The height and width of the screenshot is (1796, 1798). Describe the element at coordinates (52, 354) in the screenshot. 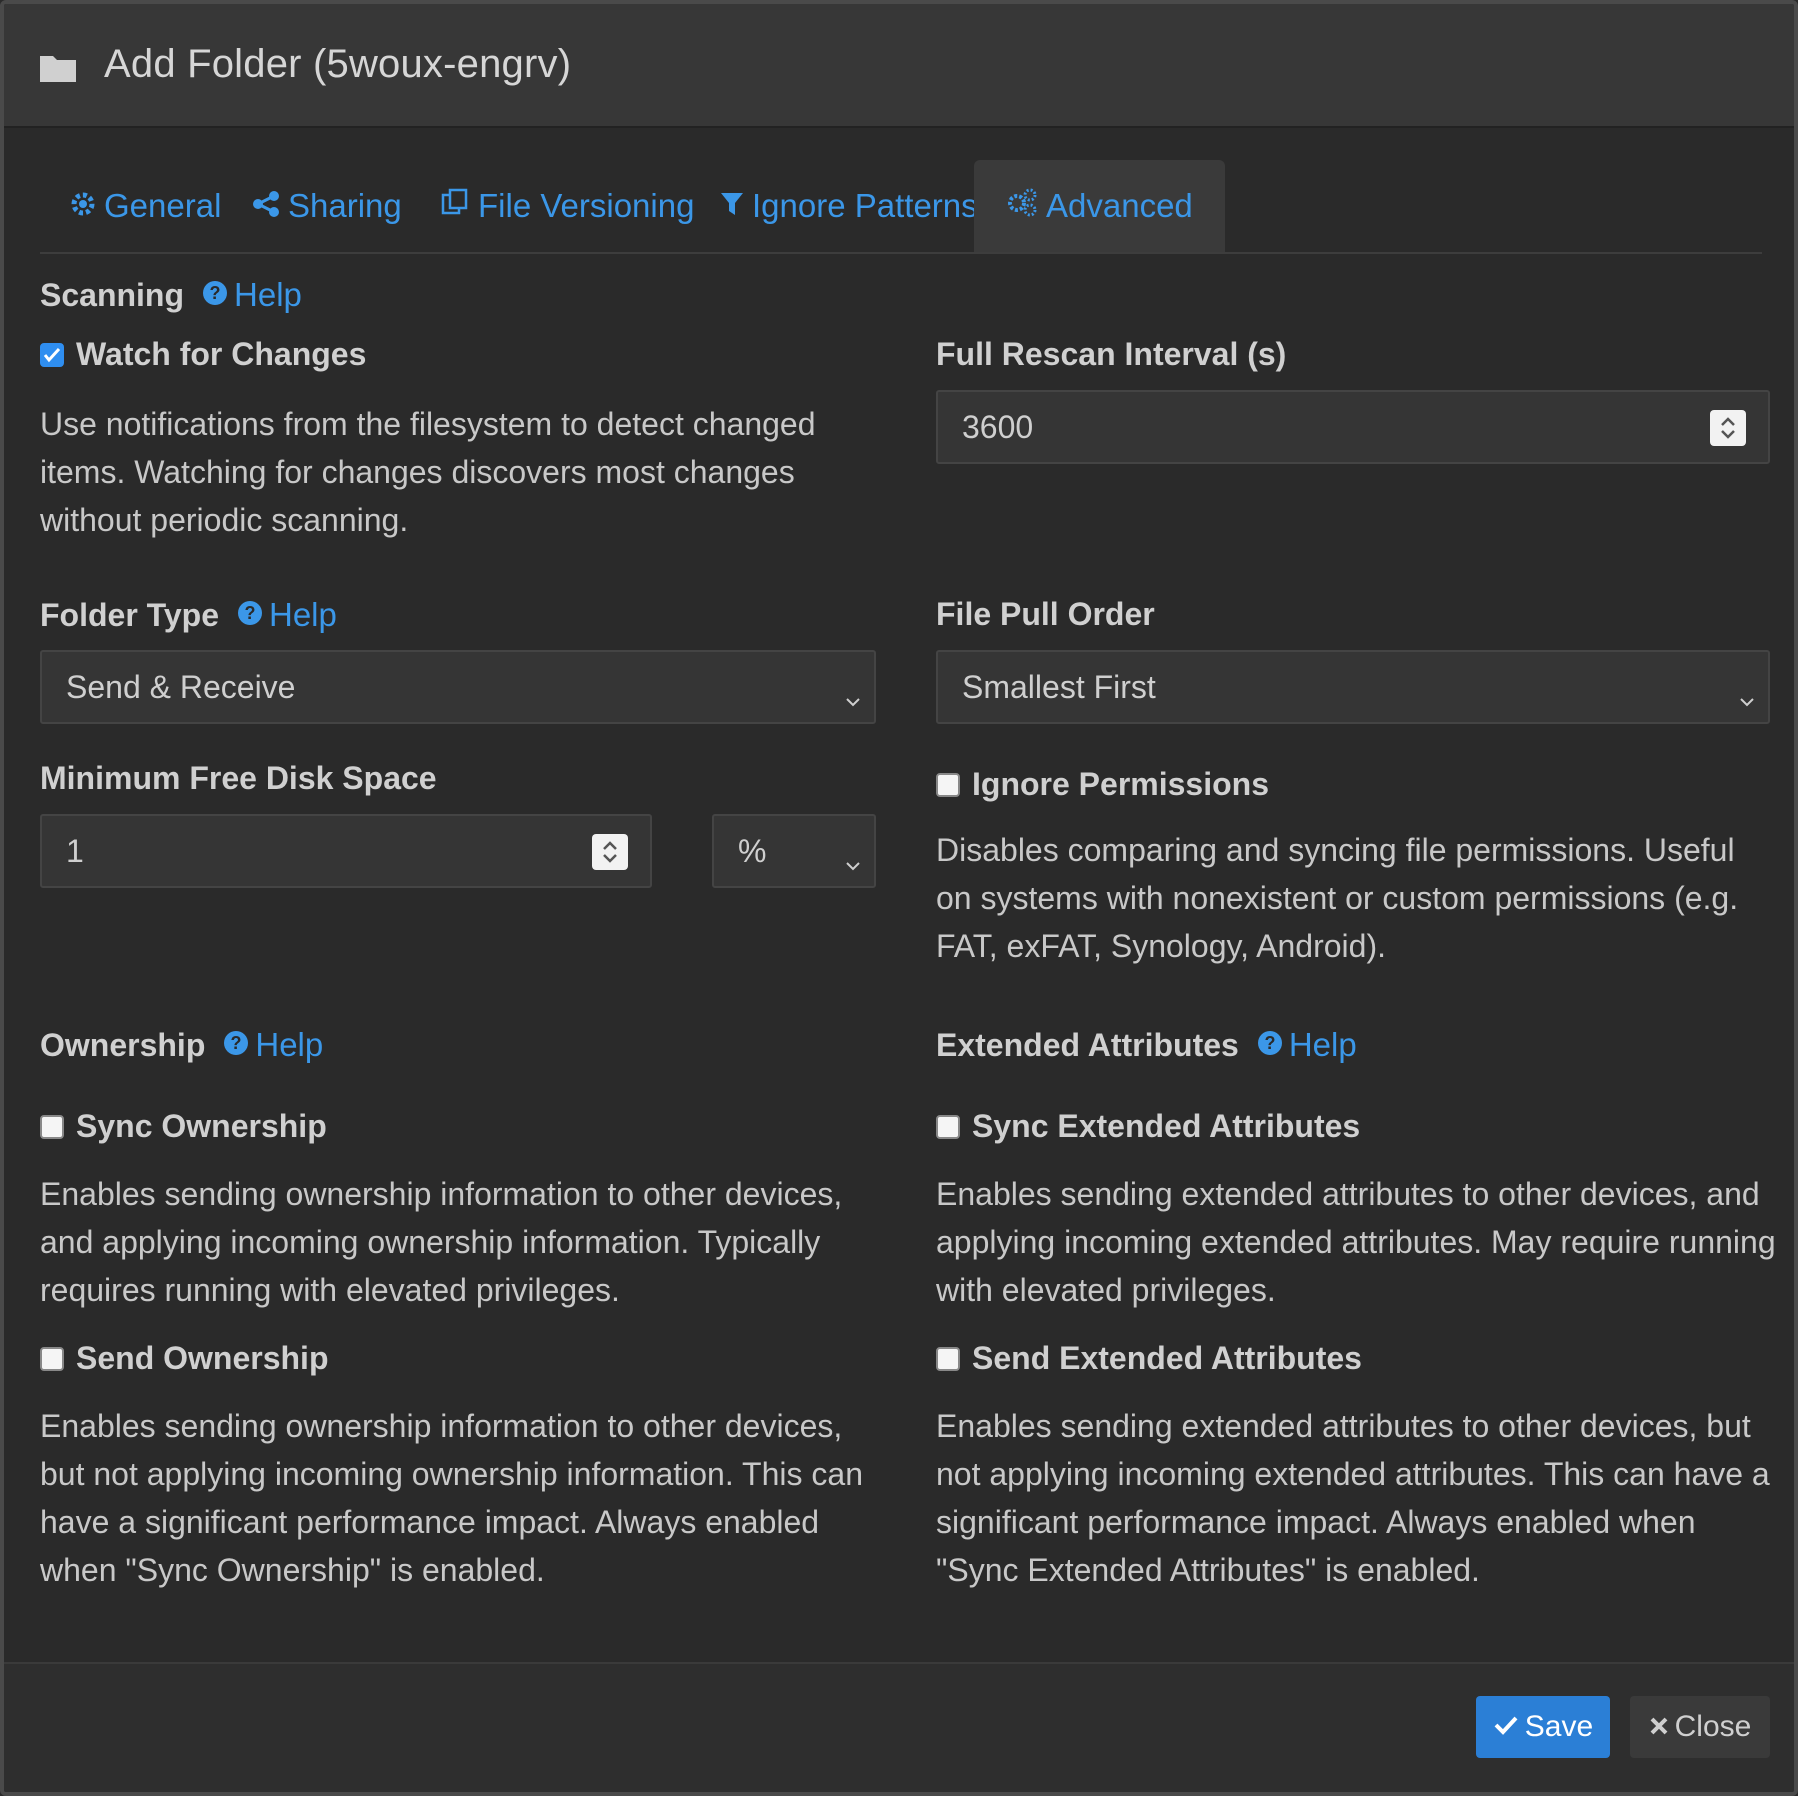

I see `watch-changes-checkbox` at that location.